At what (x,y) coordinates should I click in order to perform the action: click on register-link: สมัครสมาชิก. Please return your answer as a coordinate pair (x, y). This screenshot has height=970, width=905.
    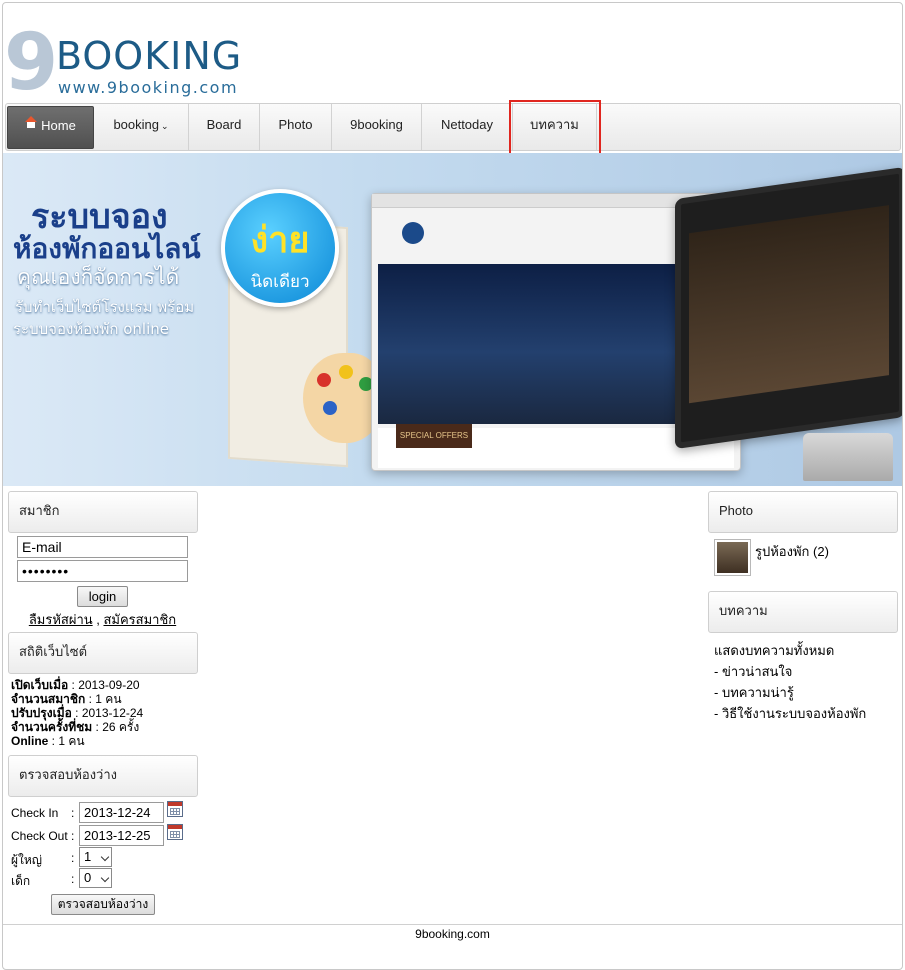
    Looking at the image, I should click on (139, 619).